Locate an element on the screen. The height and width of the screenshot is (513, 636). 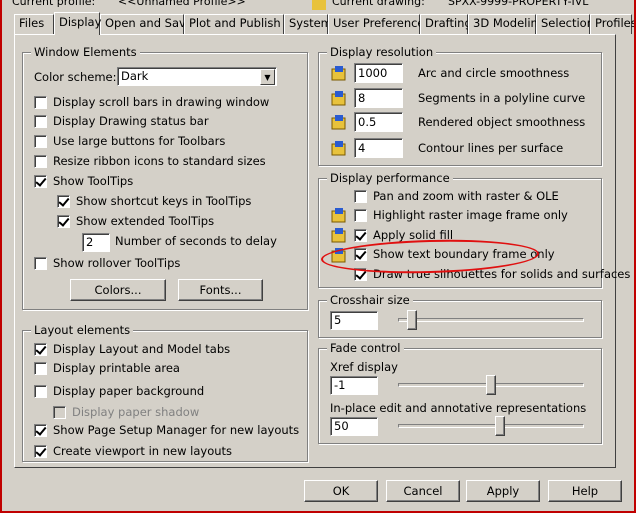
paper-background-checkbox: Display paper background is located at coordinates (119, 391).